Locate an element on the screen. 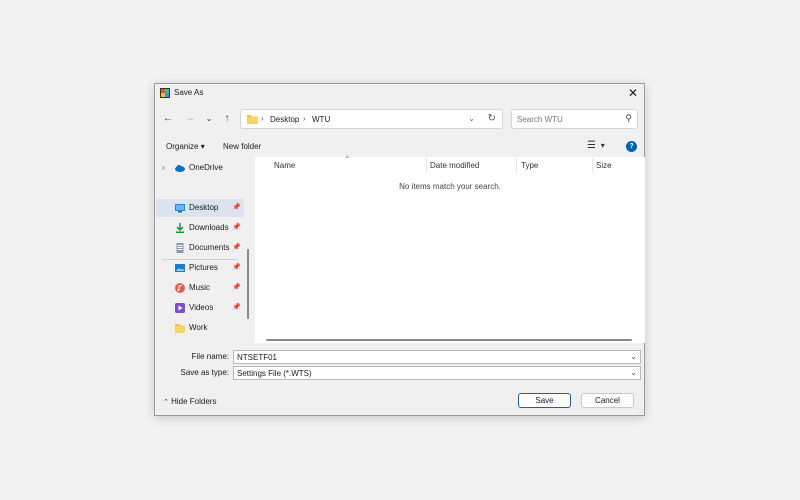 The height and width of the screenshot is (500, 800). sidebar-item-videos: Videos 📌 is located at coordinates (200, 308).